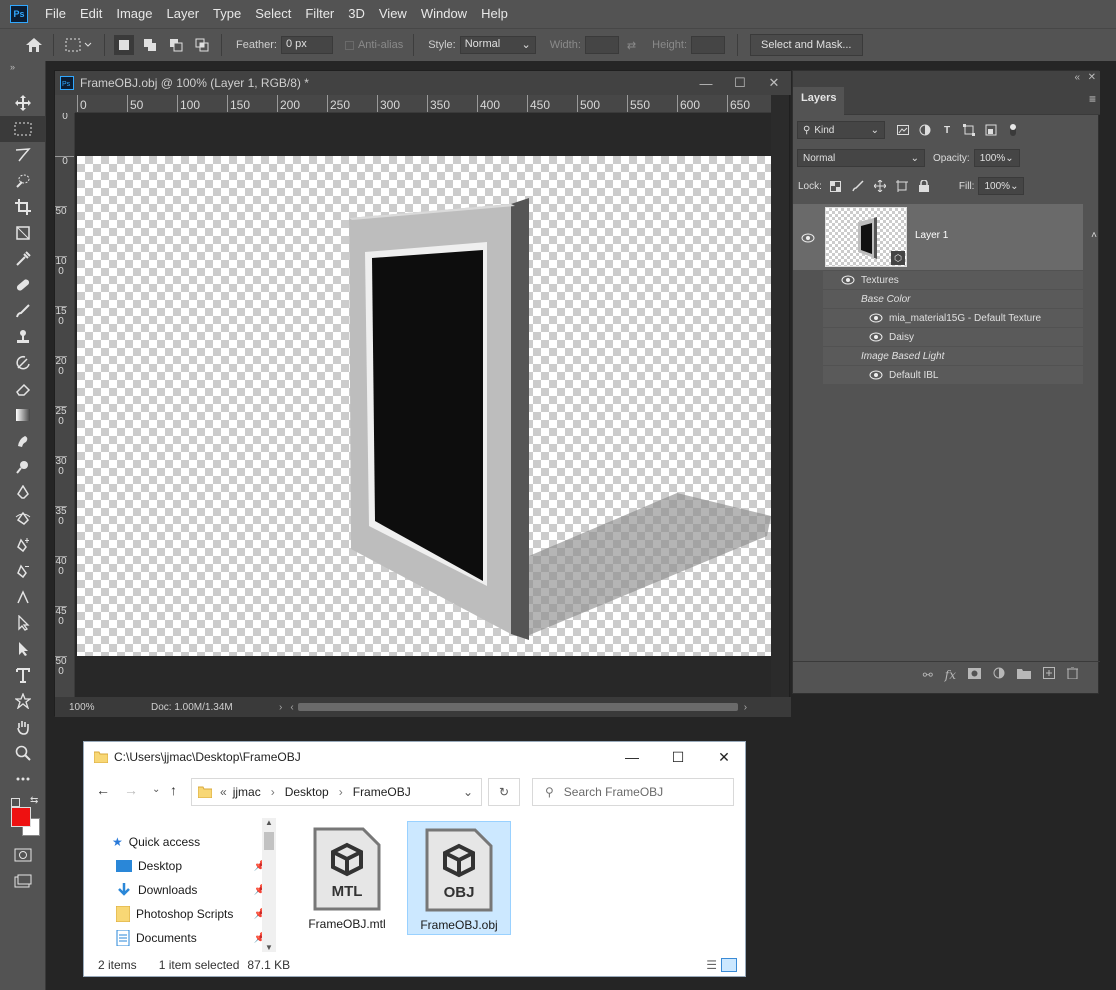 This screenshot has width=1116, height=990. Describe the element at coordinates (945, 237) in the screenshot. I see `layer-row: ⬡ Layer 1 ˄` at that location.